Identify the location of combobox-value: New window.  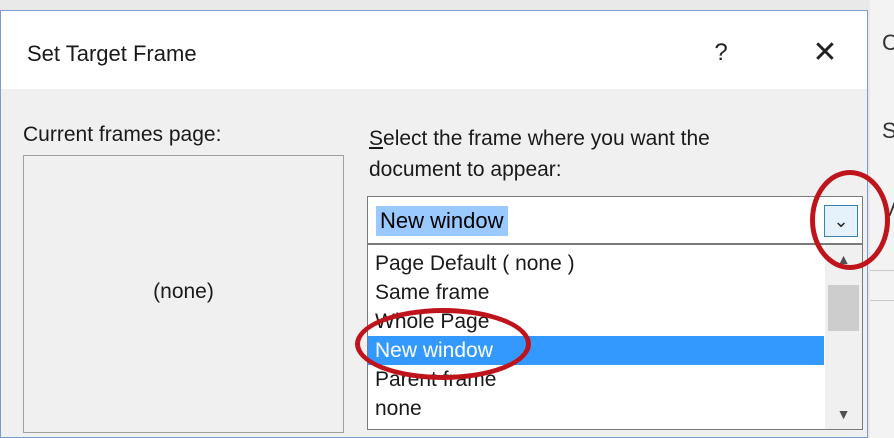
(442, 221).